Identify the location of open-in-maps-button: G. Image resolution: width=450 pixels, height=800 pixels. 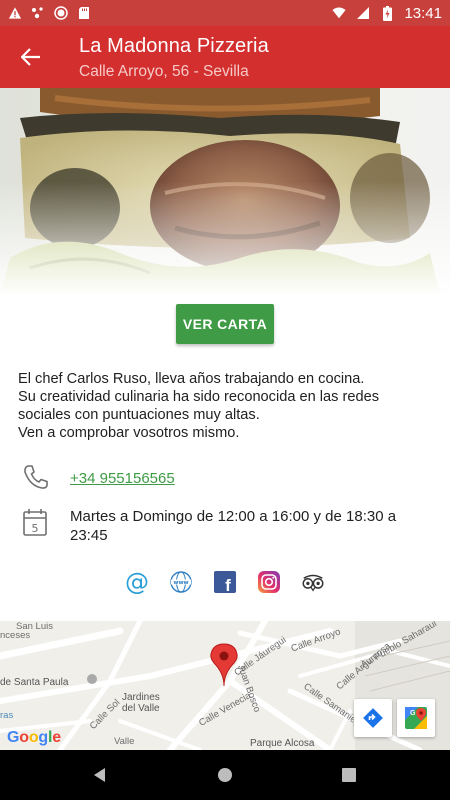
(416, 718).